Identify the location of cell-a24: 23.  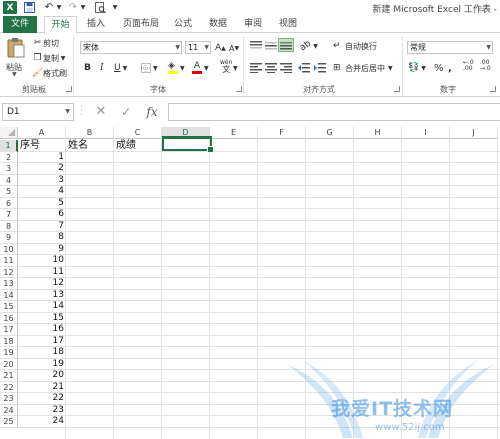
(42, 410).